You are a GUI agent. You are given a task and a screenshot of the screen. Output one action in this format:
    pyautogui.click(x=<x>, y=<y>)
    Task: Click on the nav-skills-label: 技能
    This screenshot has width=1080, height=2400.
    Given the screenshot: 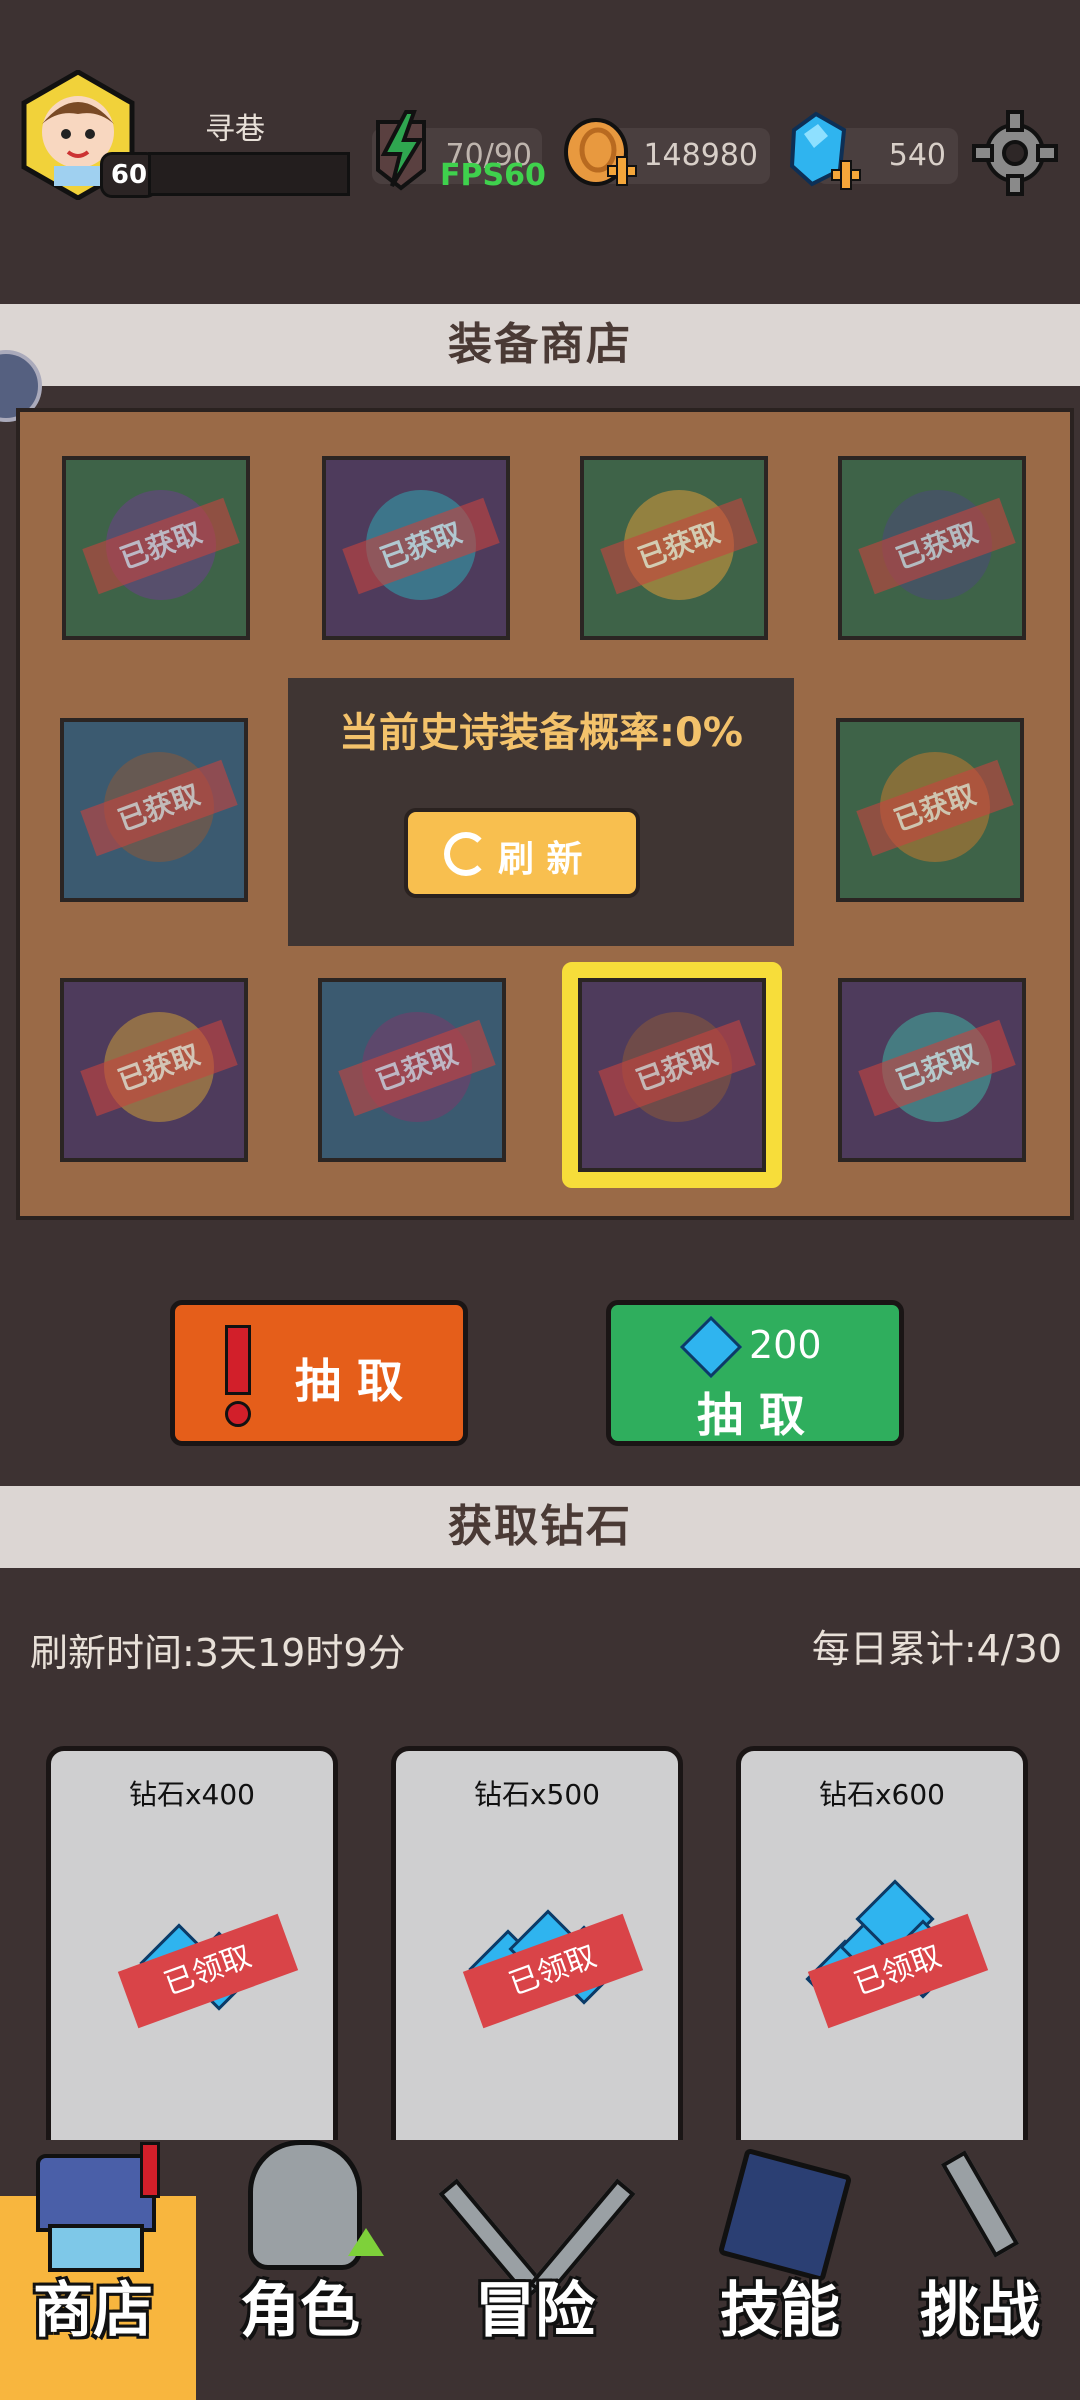 What is the action you would take?
    pyautogui.click(x=780, y=2311)
    